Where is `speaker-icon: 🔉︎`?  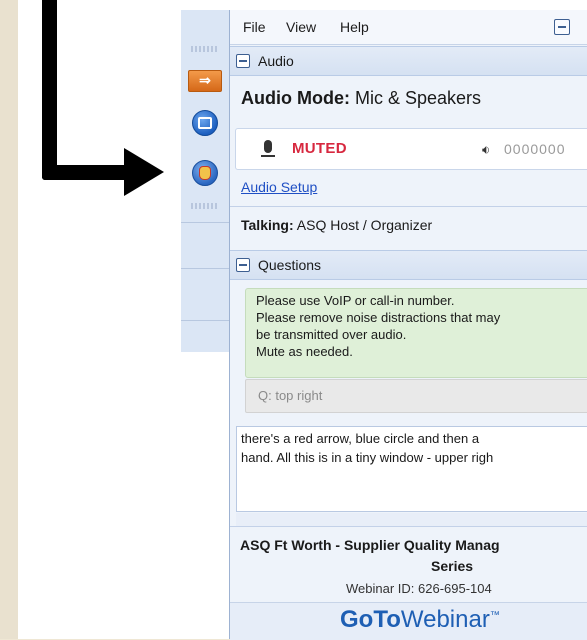
speaker-icon: 🔉︎ is located at coordinates (486, 149).